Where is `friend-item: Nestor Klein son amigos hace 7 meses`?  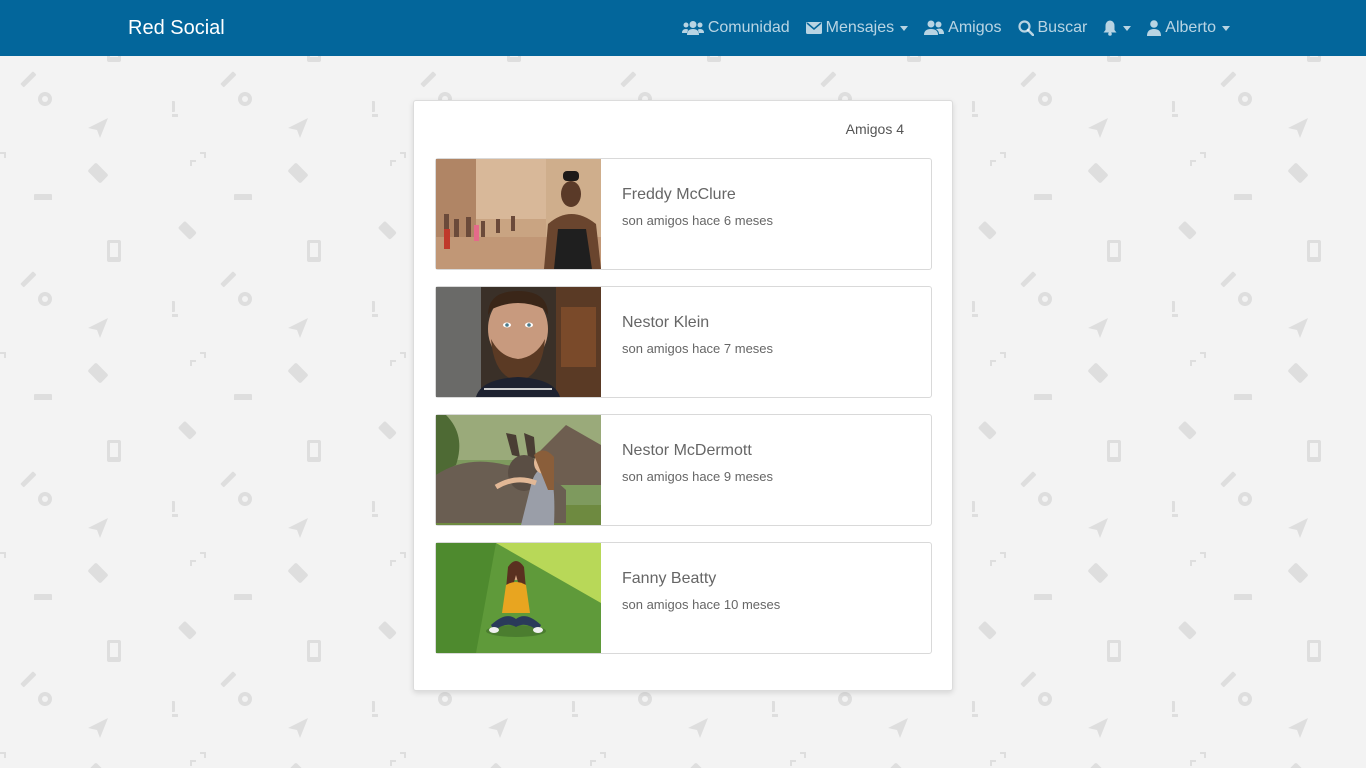
friend-item: Nestor Klein son amigos hace 7 meses is located at coordinates (683, 342).